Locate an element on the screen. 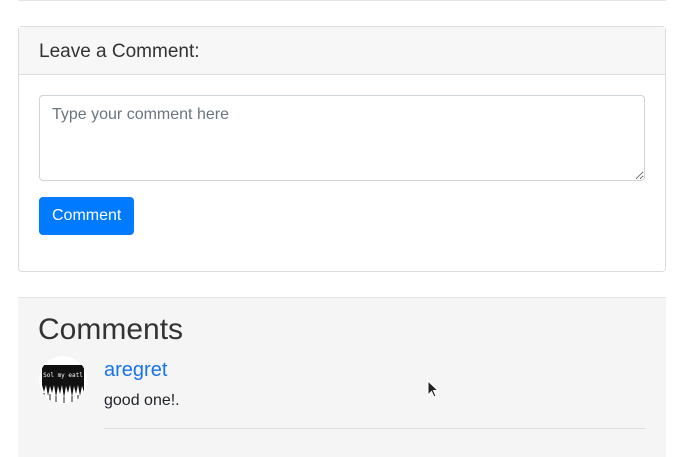 The width and height of the screenshot is (687, 457). avatar: Sol my eatl is located at coordinates (63, 380).